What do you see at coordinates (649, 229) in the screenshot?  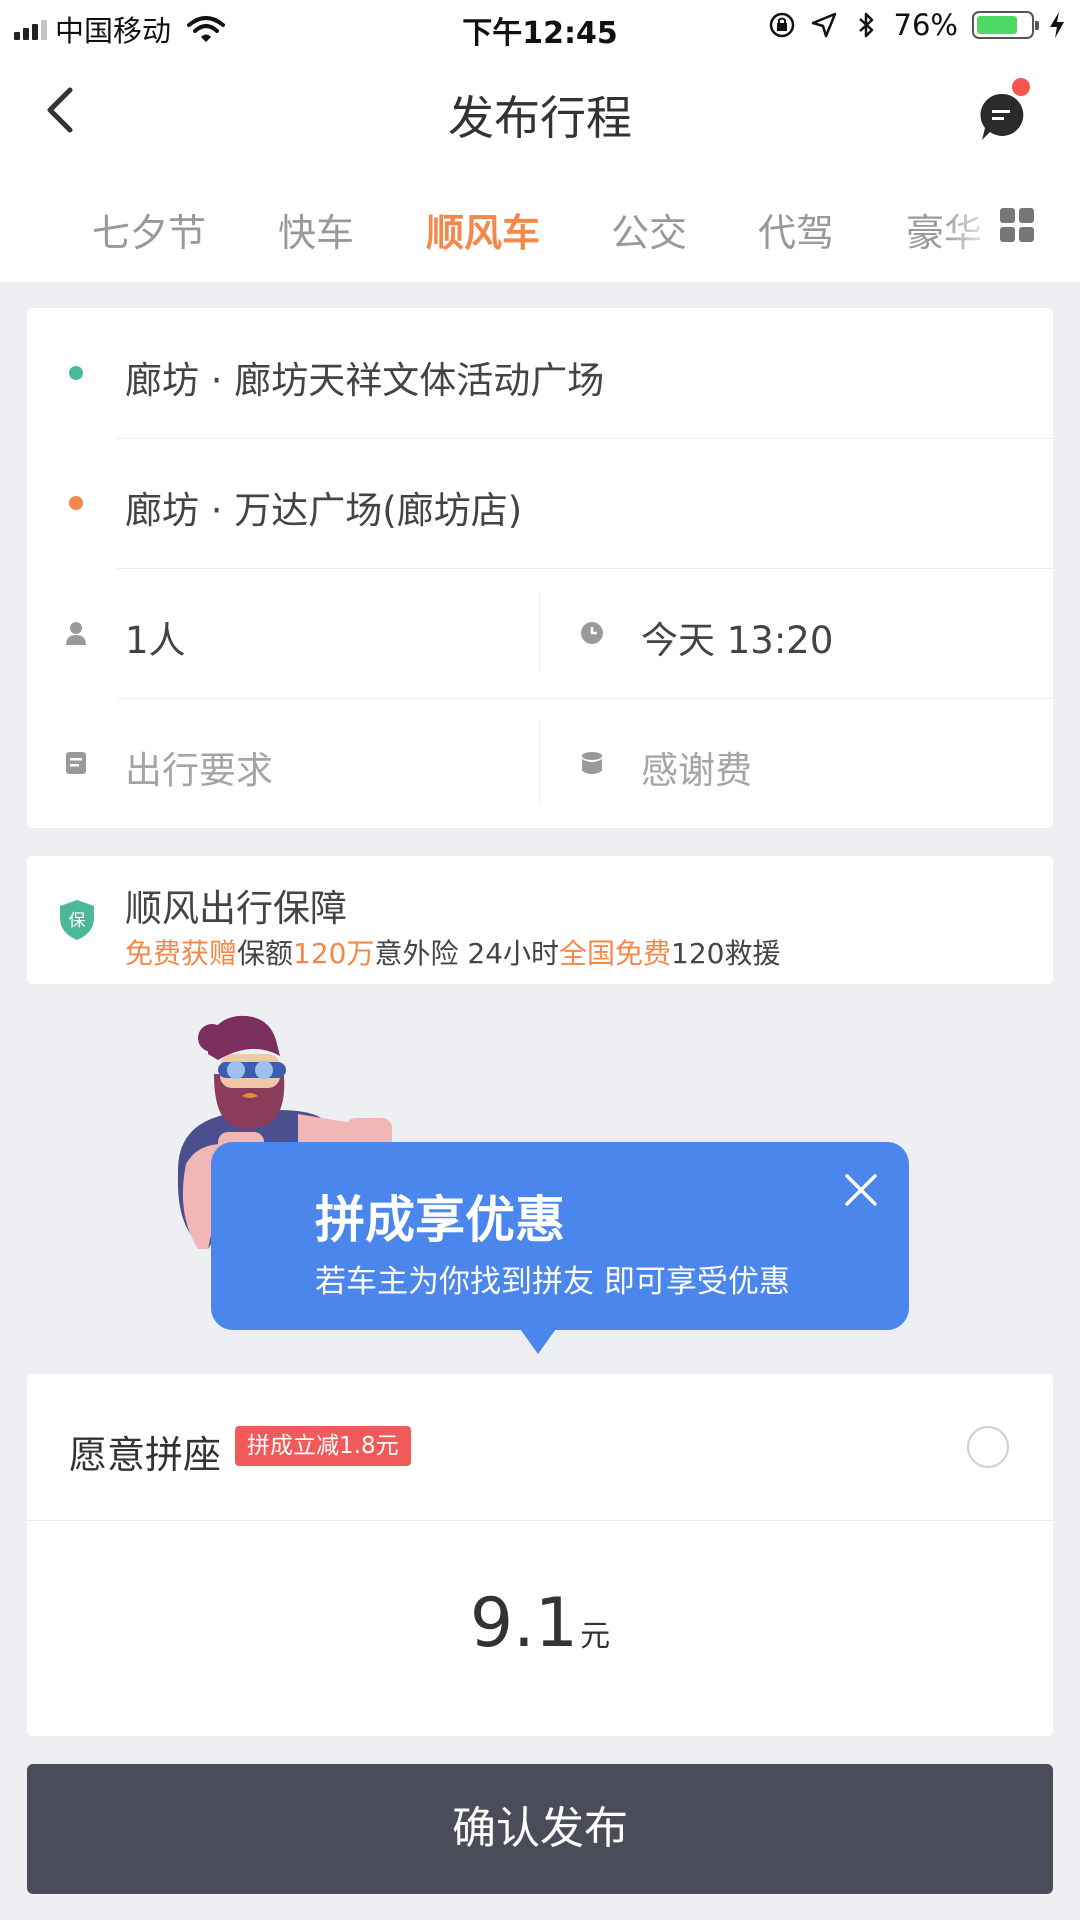 I see `tab-bus: 公交` at bounding box center [649, 229].